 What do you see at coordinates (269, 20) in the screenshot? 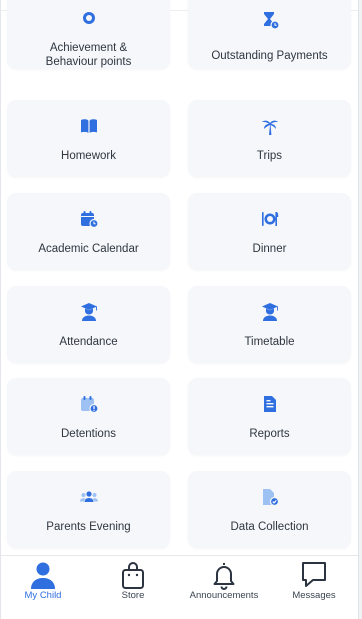
I see `hourglass-clock-icon` at bounding box center [269, 20].